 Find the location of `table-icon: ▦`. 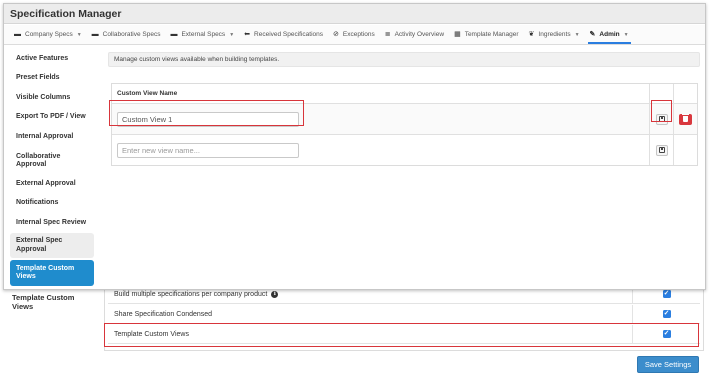

table-icon: ▦ is located at coordinates (457, 34).